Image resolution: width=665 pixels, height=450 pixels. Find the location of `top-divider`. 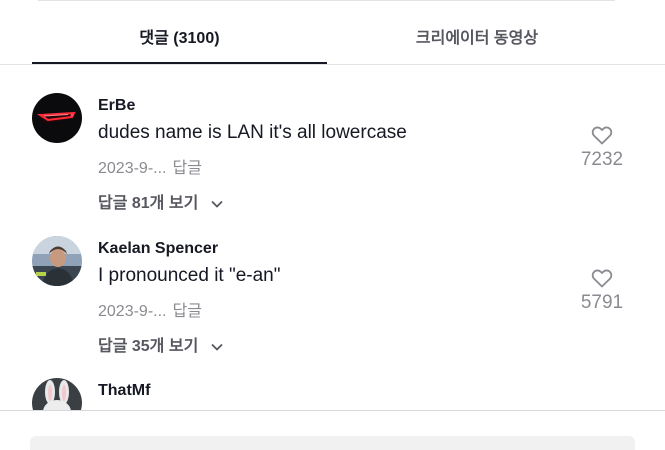

top-divider is located at coordinates (326, 0).